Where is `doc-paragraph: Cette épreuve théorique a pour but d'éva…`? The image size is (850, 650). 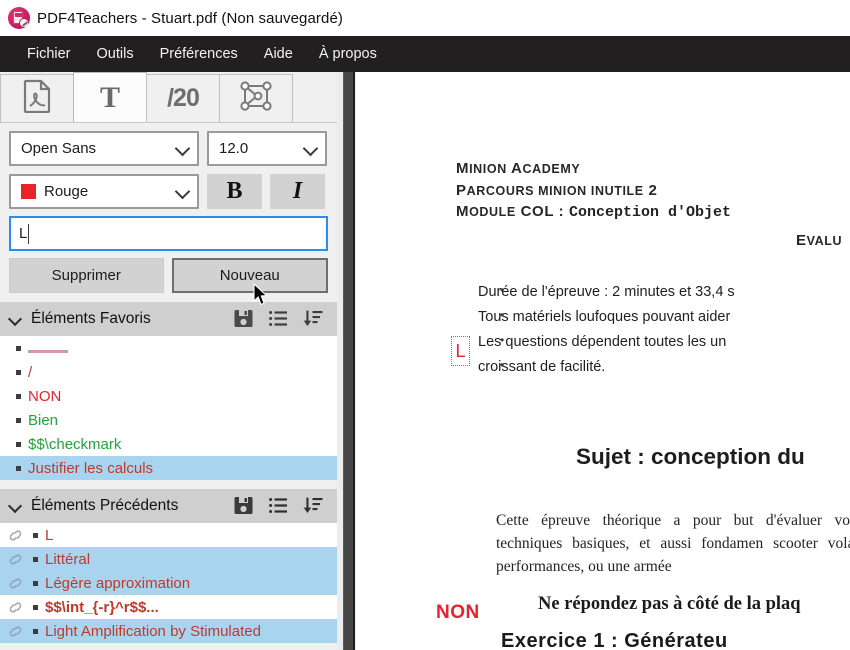
doc-paragraph: Cette épreuve théorique a pour but d'éva… is located at coordinates (673, 543).